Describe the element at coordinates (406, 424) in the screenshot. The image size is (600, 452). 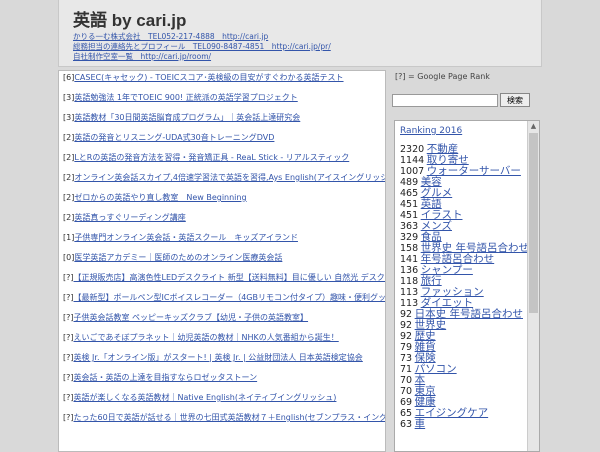
I see `ranking-count: 63` at that location.